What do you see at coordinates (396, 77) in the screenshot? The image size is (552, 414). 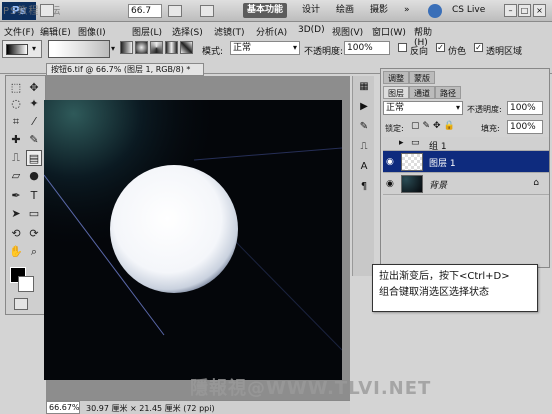 I see `tab-adjustments: 调整` at bounding box center [396, 77].